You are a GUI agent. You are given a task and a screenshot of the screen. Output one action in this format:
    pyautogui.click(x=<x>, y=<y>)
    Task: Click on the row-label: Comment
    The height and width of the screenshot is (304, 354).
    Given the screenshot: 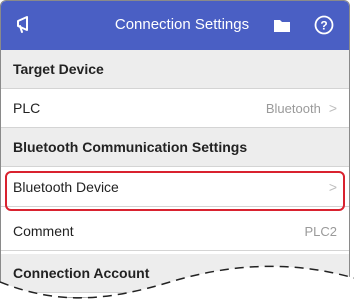 What is the action you would take?
    pyautogui.click(x=43, y=231)
    